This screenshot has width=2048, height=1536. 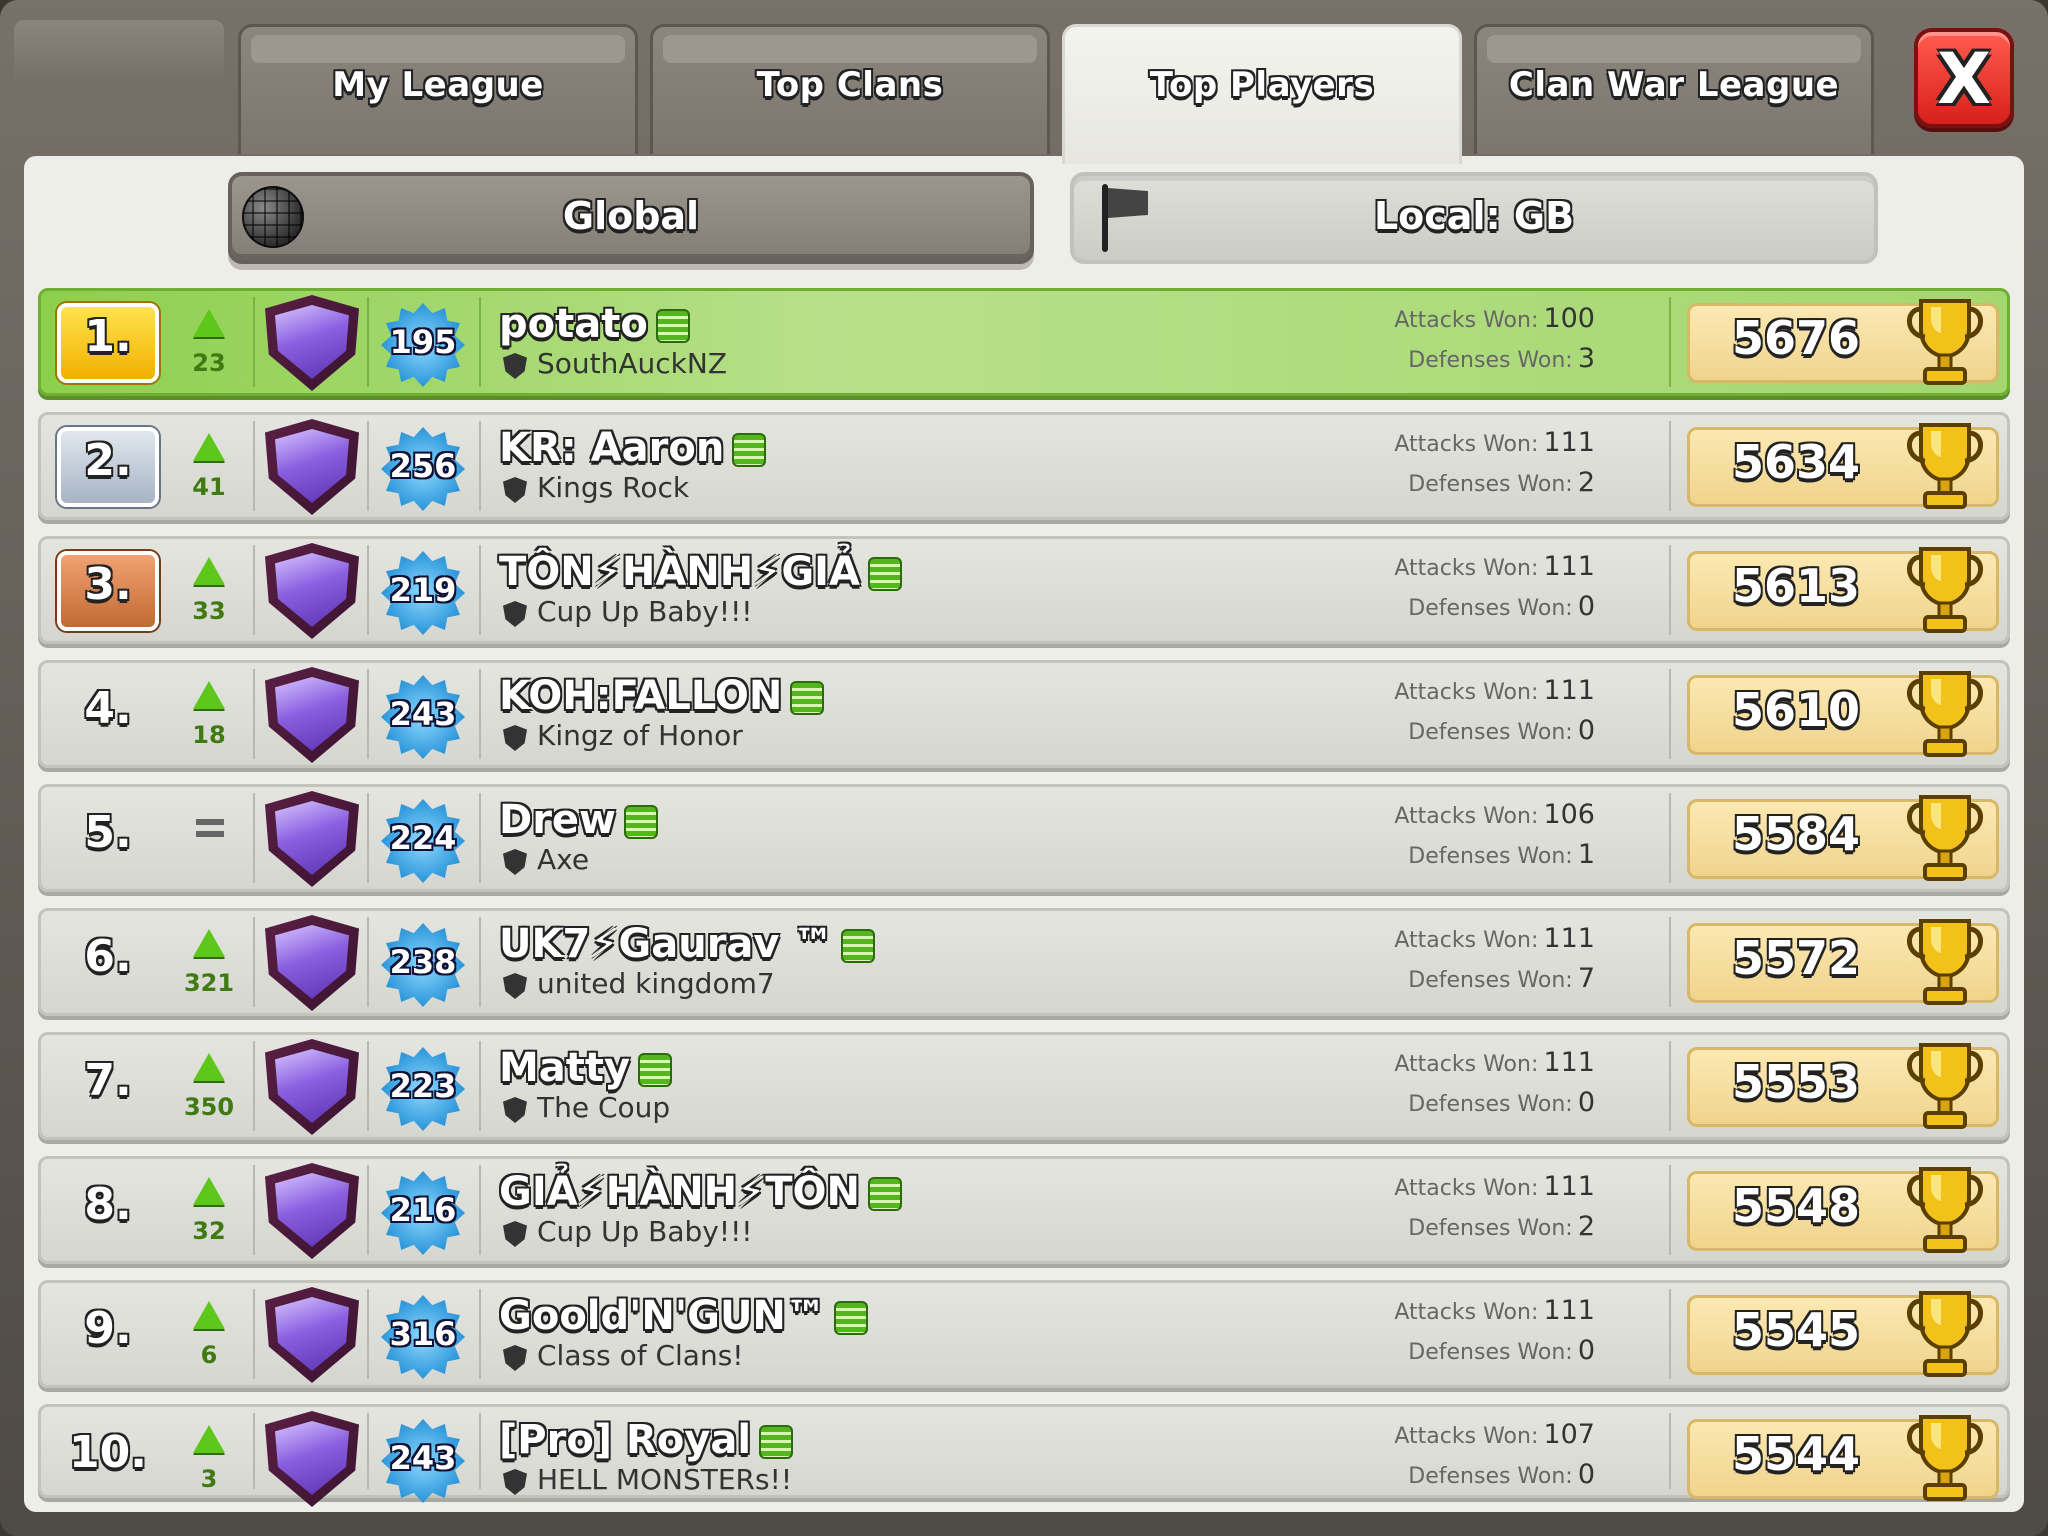 What do you see at coordinates (594, 324) in the screenshot?
I see `player-name-line: potato` at bounding box center [594, 324].